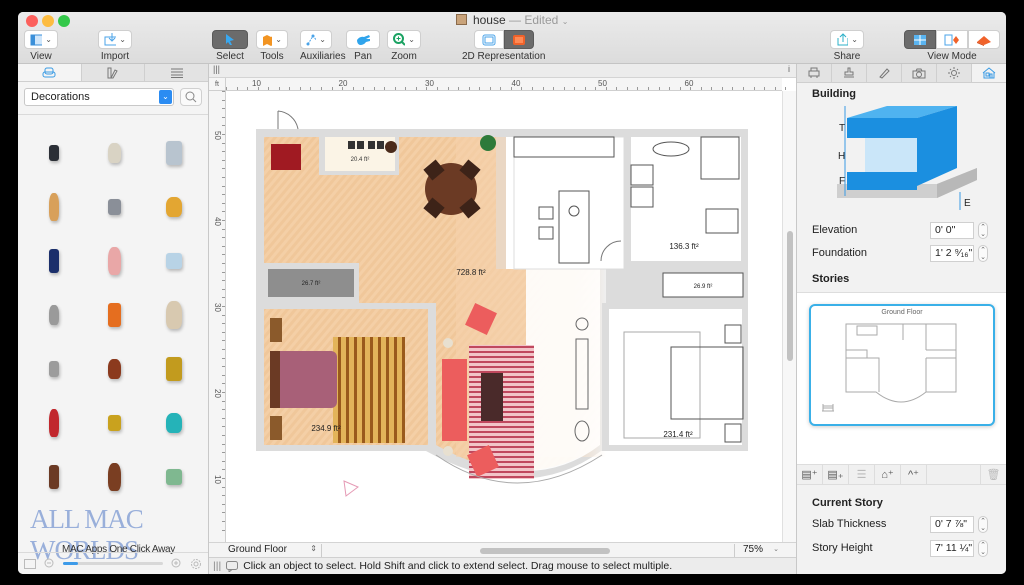 Image resolution: width=1024 pixels, height=585 pixels. I want to click on story-height-field: 7' 11 ¼", so click(952, 548).